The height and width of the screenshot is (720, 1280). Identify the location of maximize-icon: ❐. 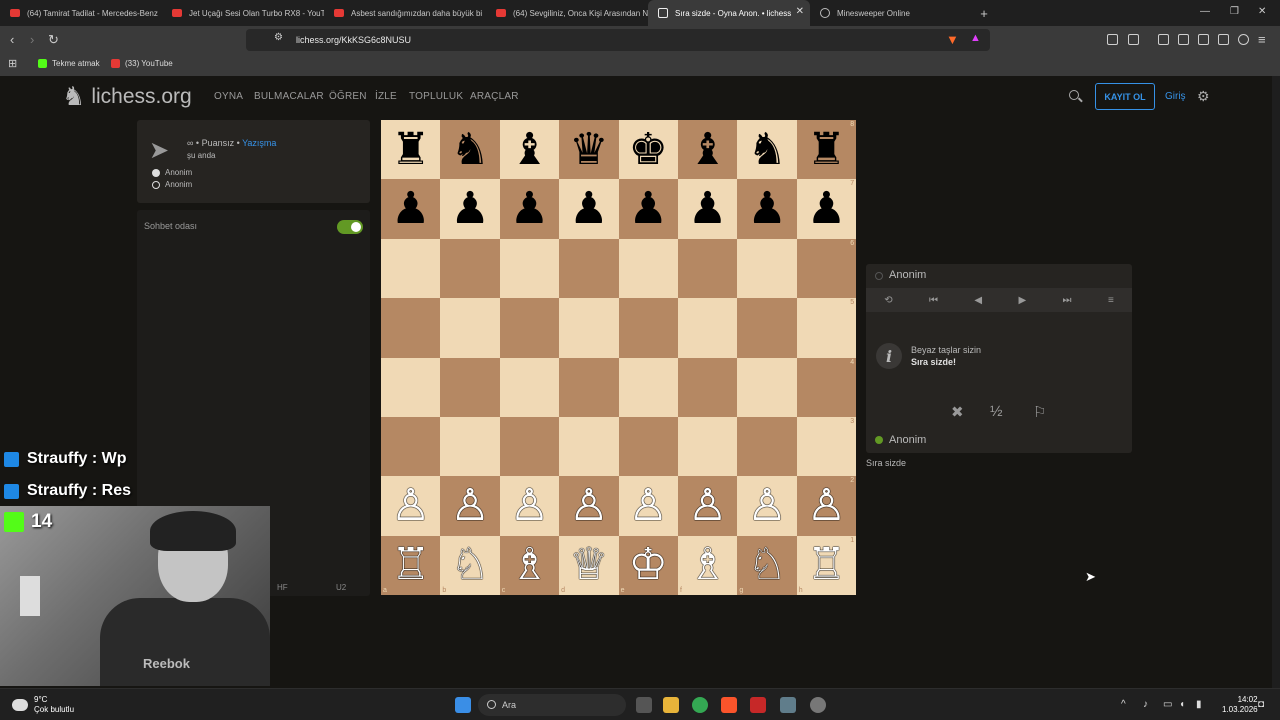
(1234, 11).